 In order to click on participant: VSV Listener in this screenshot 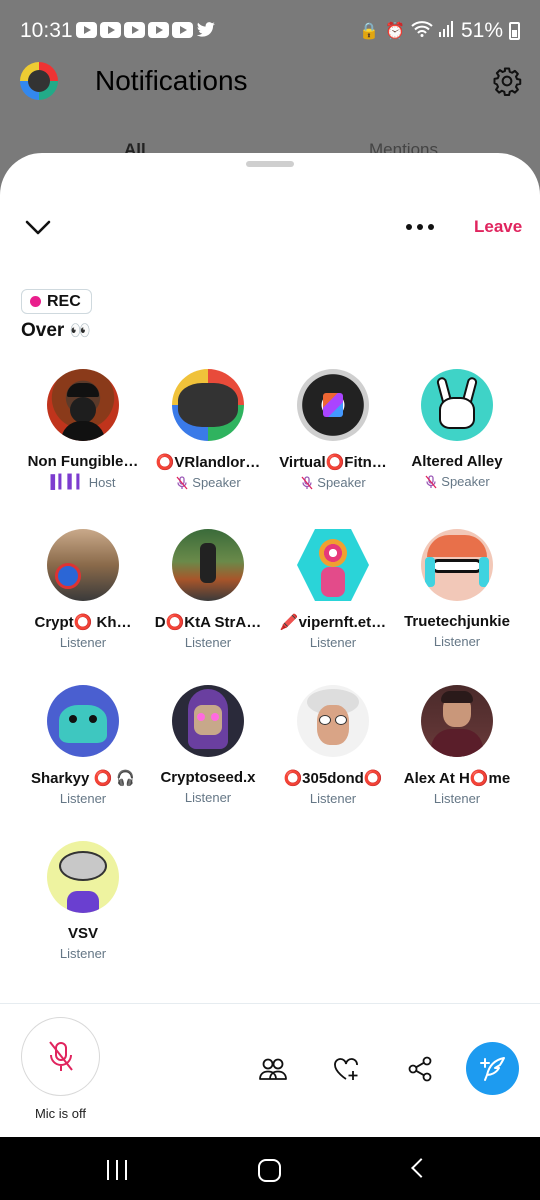, I will do `click(83, 901)`.